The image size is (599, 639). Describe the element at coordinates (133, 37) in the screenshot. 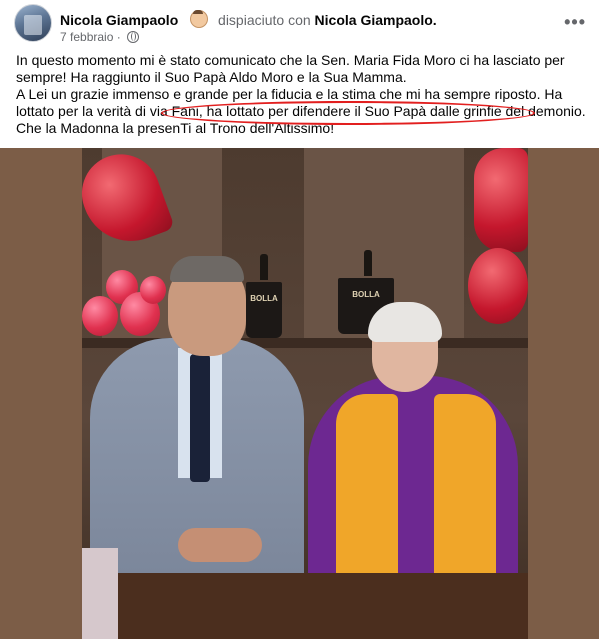

I see `globe-icon` at that location.